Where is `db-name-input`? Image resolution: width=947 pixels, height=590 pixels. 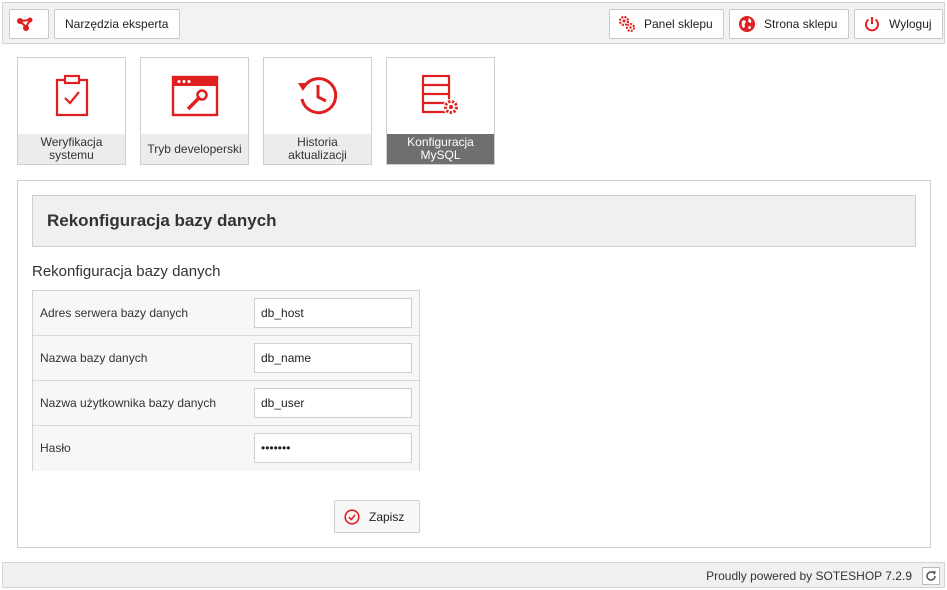
db-name-input is located at coordinates (333, 358).